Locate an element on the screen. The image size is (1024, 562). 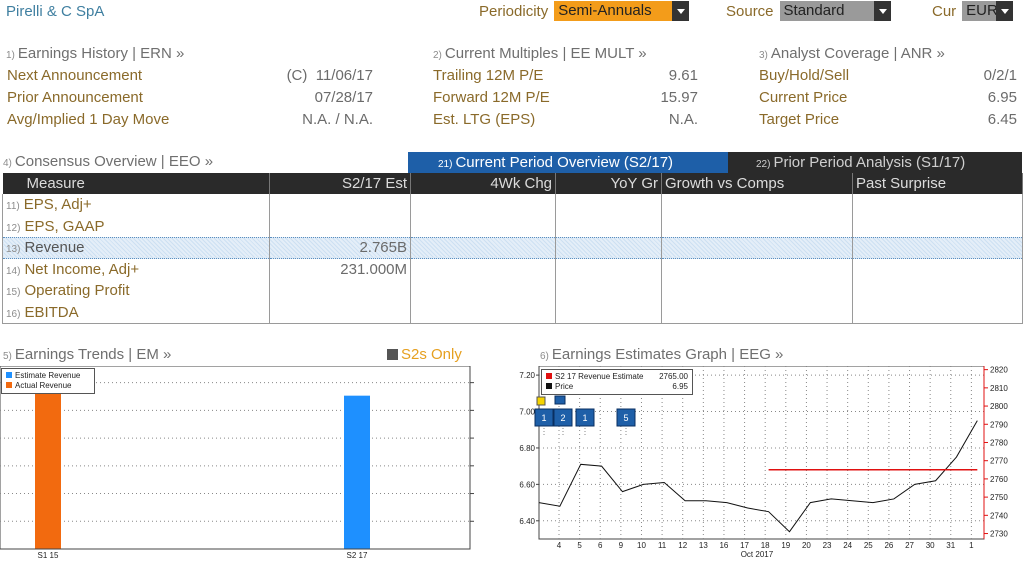
x-tick-label: 10 is located at coordinates (641, 545).